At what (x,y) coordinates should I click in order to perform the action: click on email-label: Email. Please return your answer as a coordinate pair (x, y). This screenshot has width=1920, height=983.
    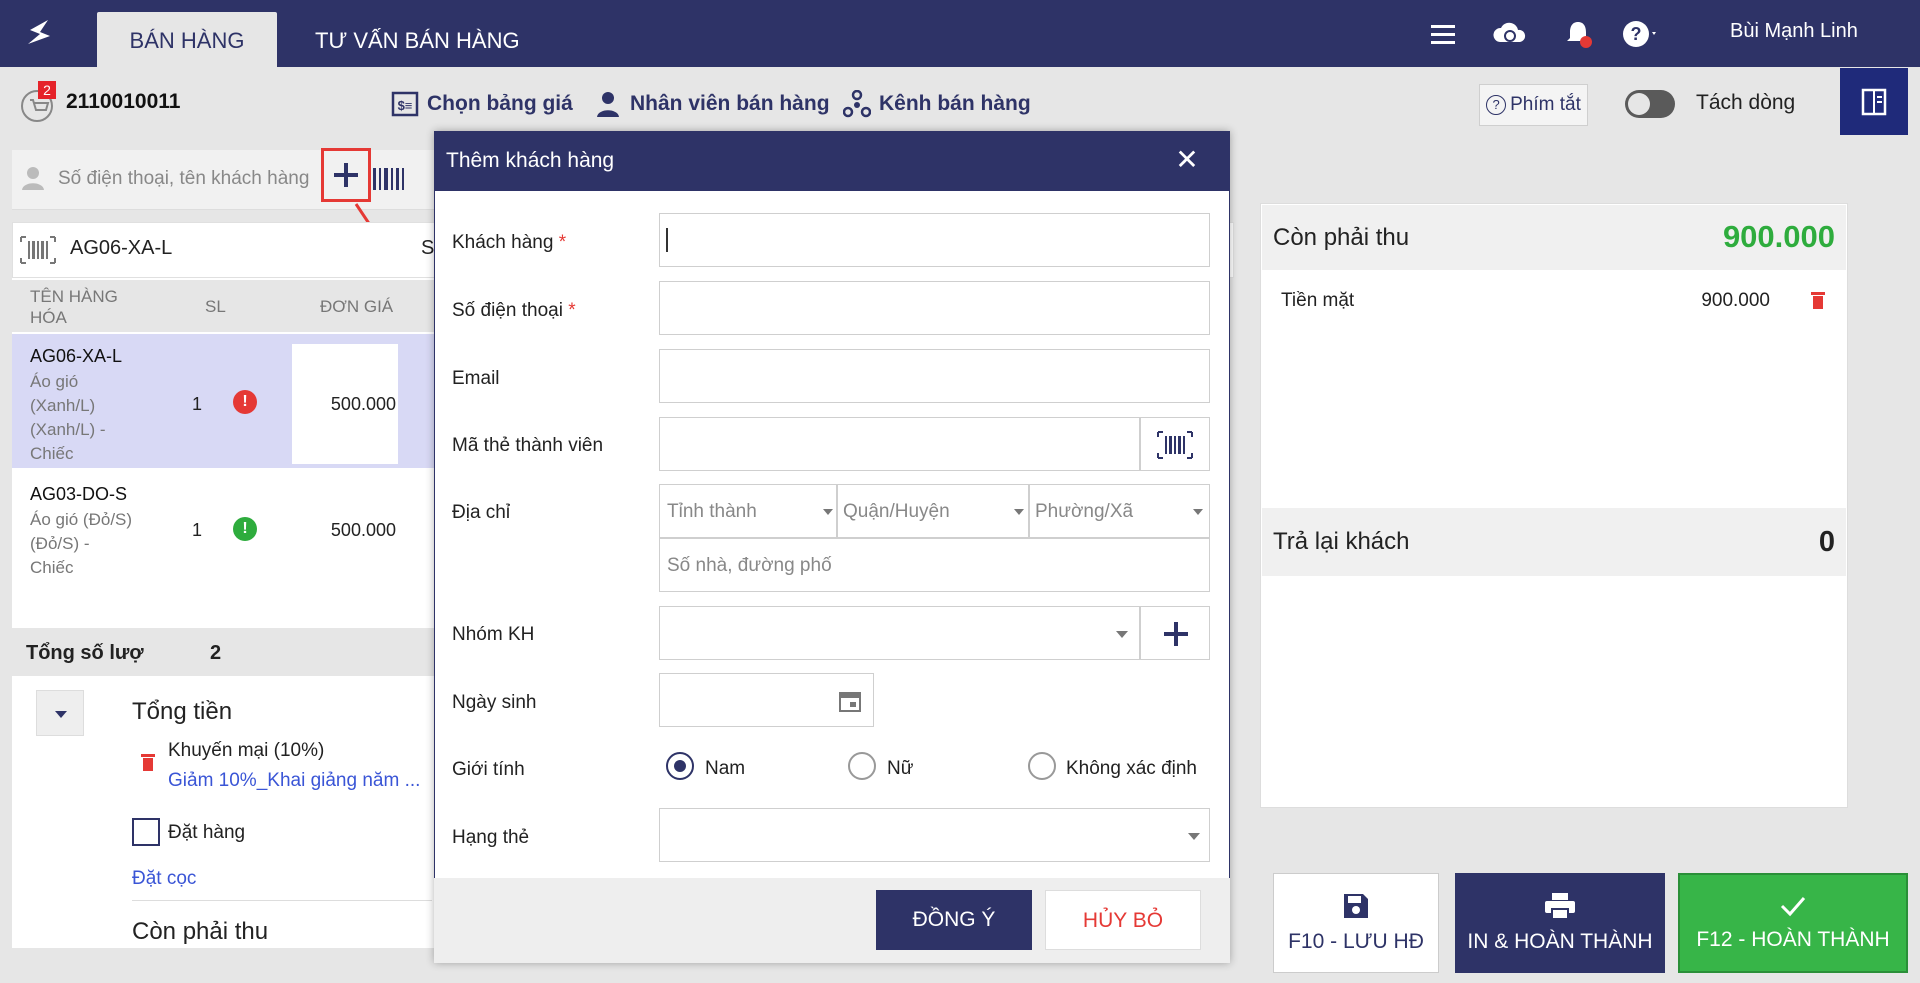
    Looking at the image, I should click on (476, 378).